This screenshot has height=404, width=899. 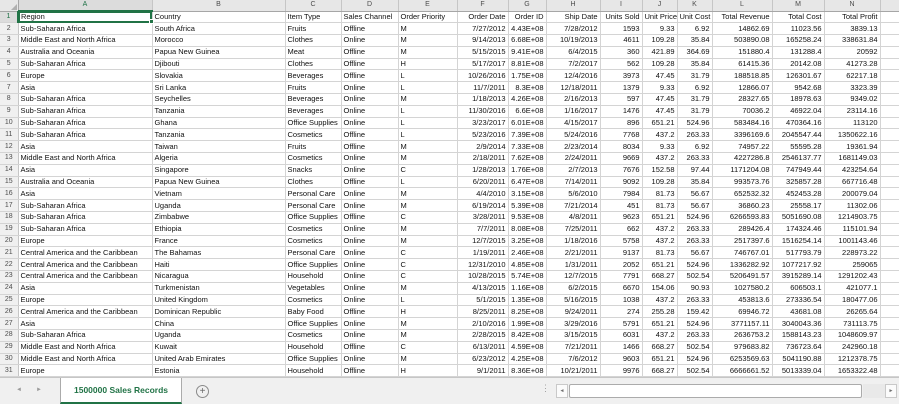 What do you see at coordinates (660, 217) in the screenshot?
I see `cell-J18: 651.21` at bounding box center [660, 217].